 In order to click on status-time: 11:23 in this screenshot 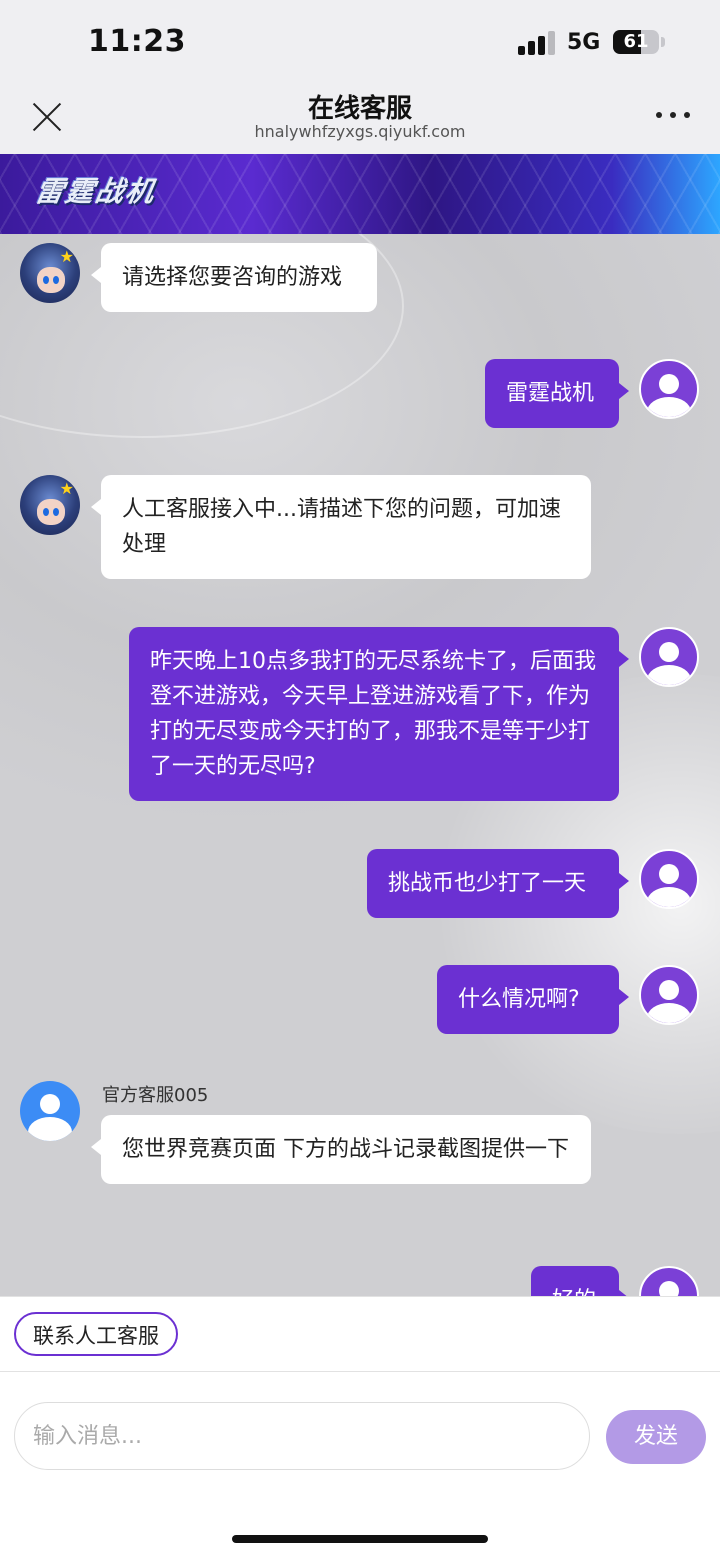, I will do `click(137, 41)`.